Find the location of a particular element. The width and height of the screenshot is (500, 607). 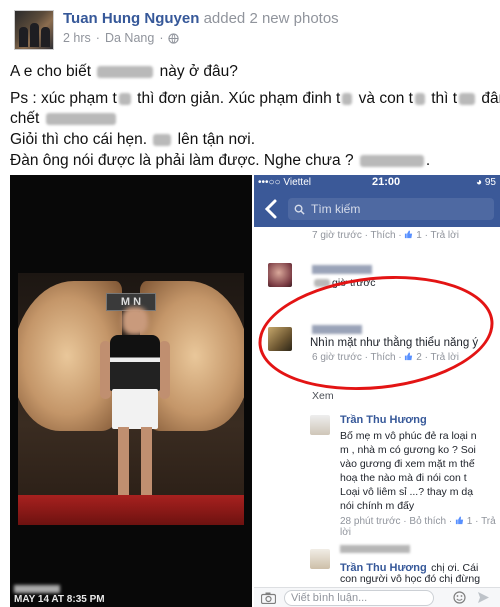

comment-2-meta: 6 giờ trước · Thích · 2 · Trả lời is located at coordinates (385, 357).